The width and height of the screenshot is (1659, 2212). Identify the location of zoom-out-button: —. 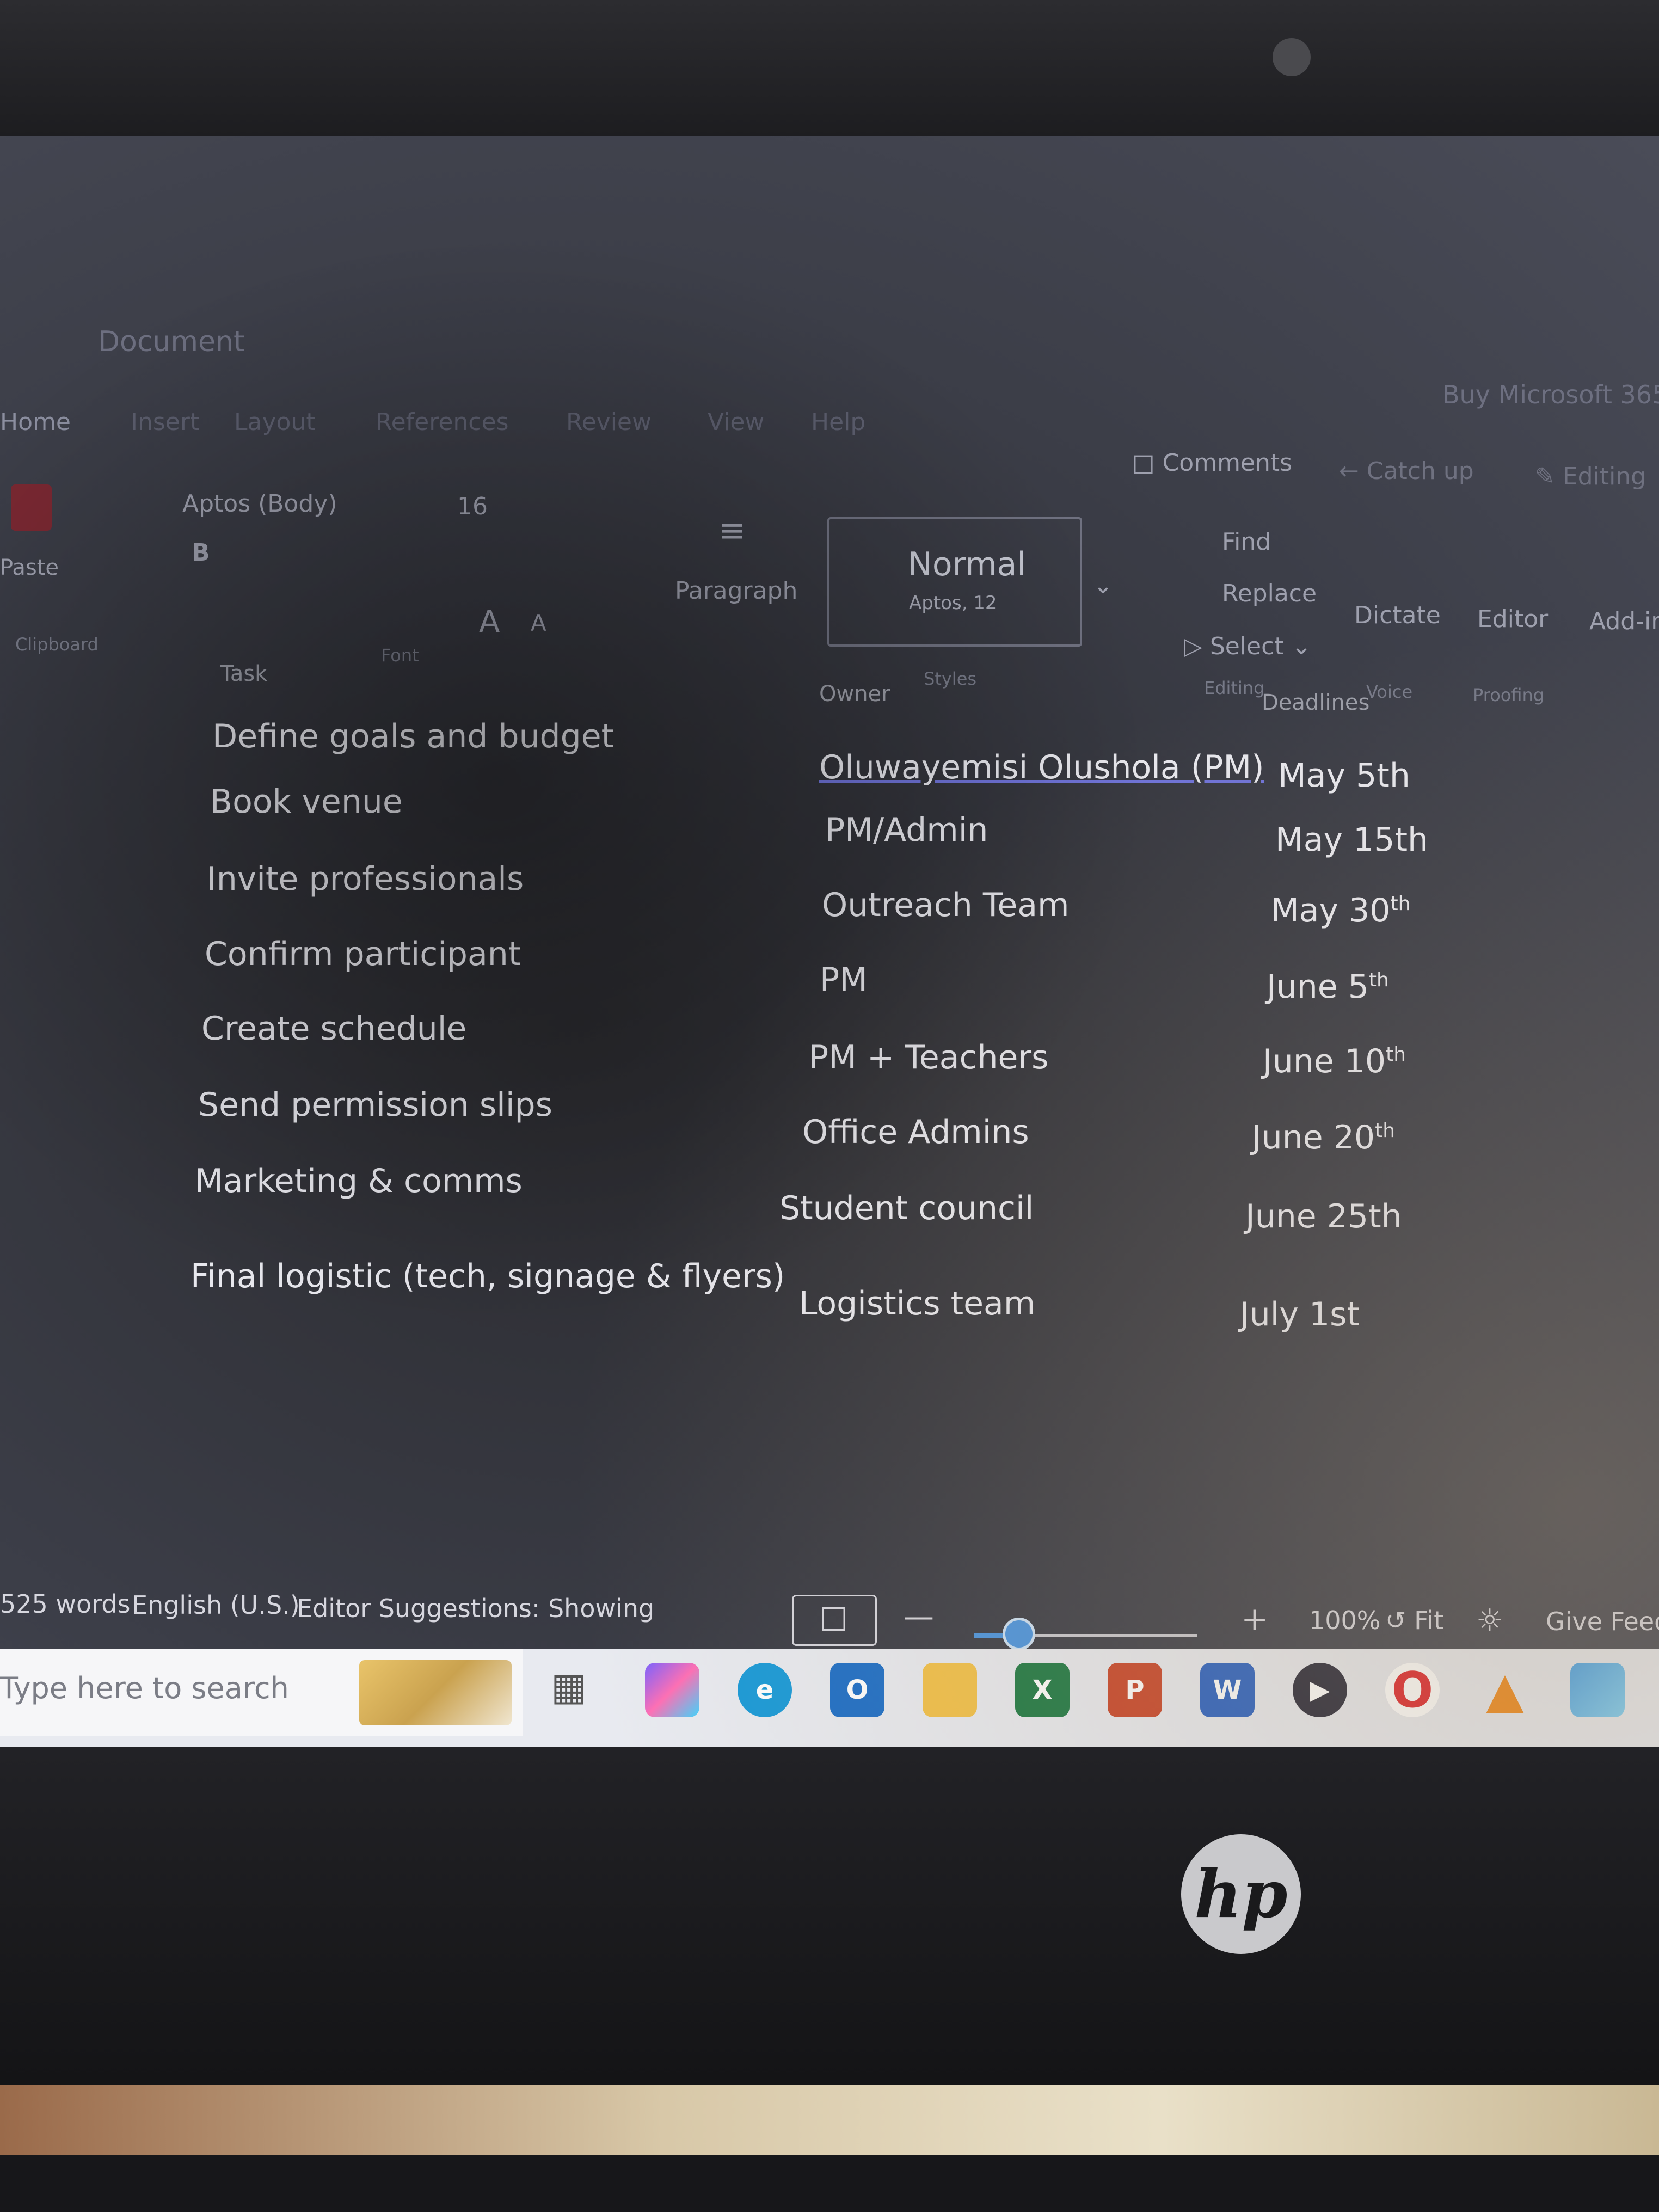
(919, 1617).